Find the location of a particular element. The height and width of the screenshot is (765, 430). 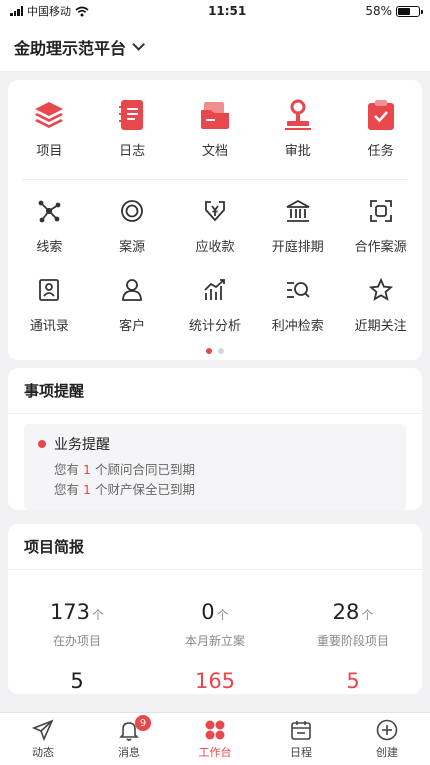

signal-icon is located at coordinates (16, 11).